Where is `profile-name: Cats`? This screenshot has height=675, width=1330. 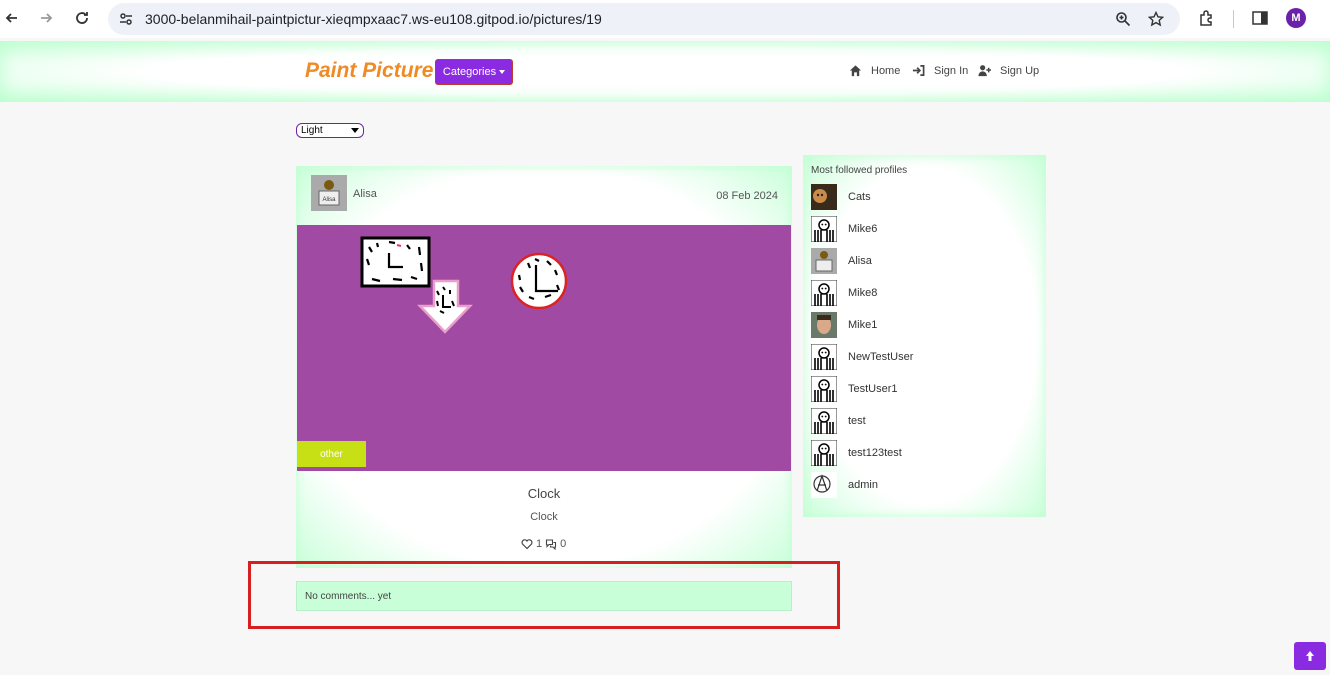 profile-name: Cats is located at coordinates (859, 197).